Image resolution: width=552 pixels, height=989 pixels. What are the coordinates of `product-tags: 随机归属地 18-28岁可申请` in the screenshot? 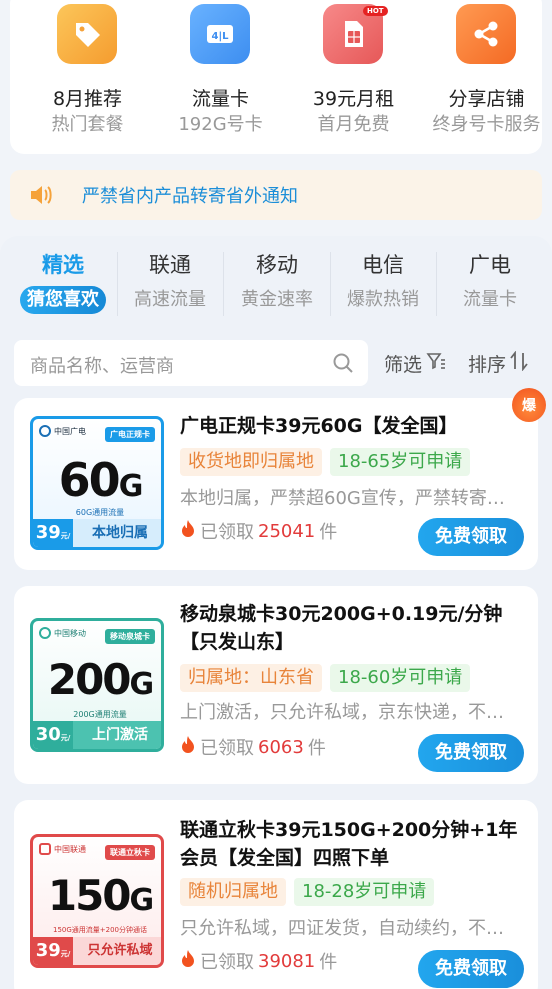 It's located at (307, 892).